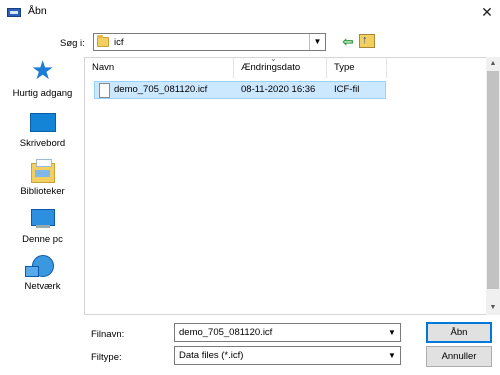  I want to click on place-label: Denne pc, so click(42, 239).